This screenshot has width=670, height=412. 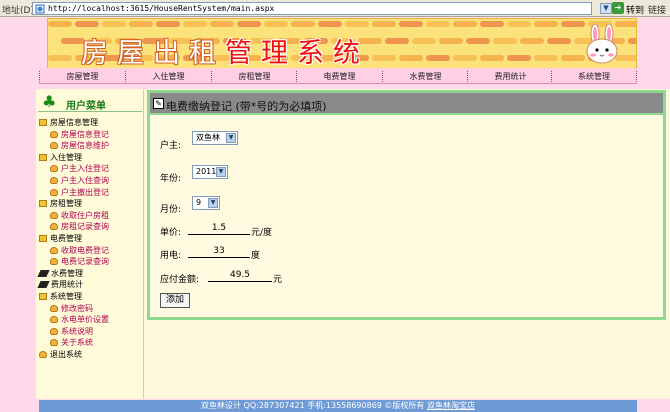 I want to click on year-value: 2011, so click(x=206, y=171).